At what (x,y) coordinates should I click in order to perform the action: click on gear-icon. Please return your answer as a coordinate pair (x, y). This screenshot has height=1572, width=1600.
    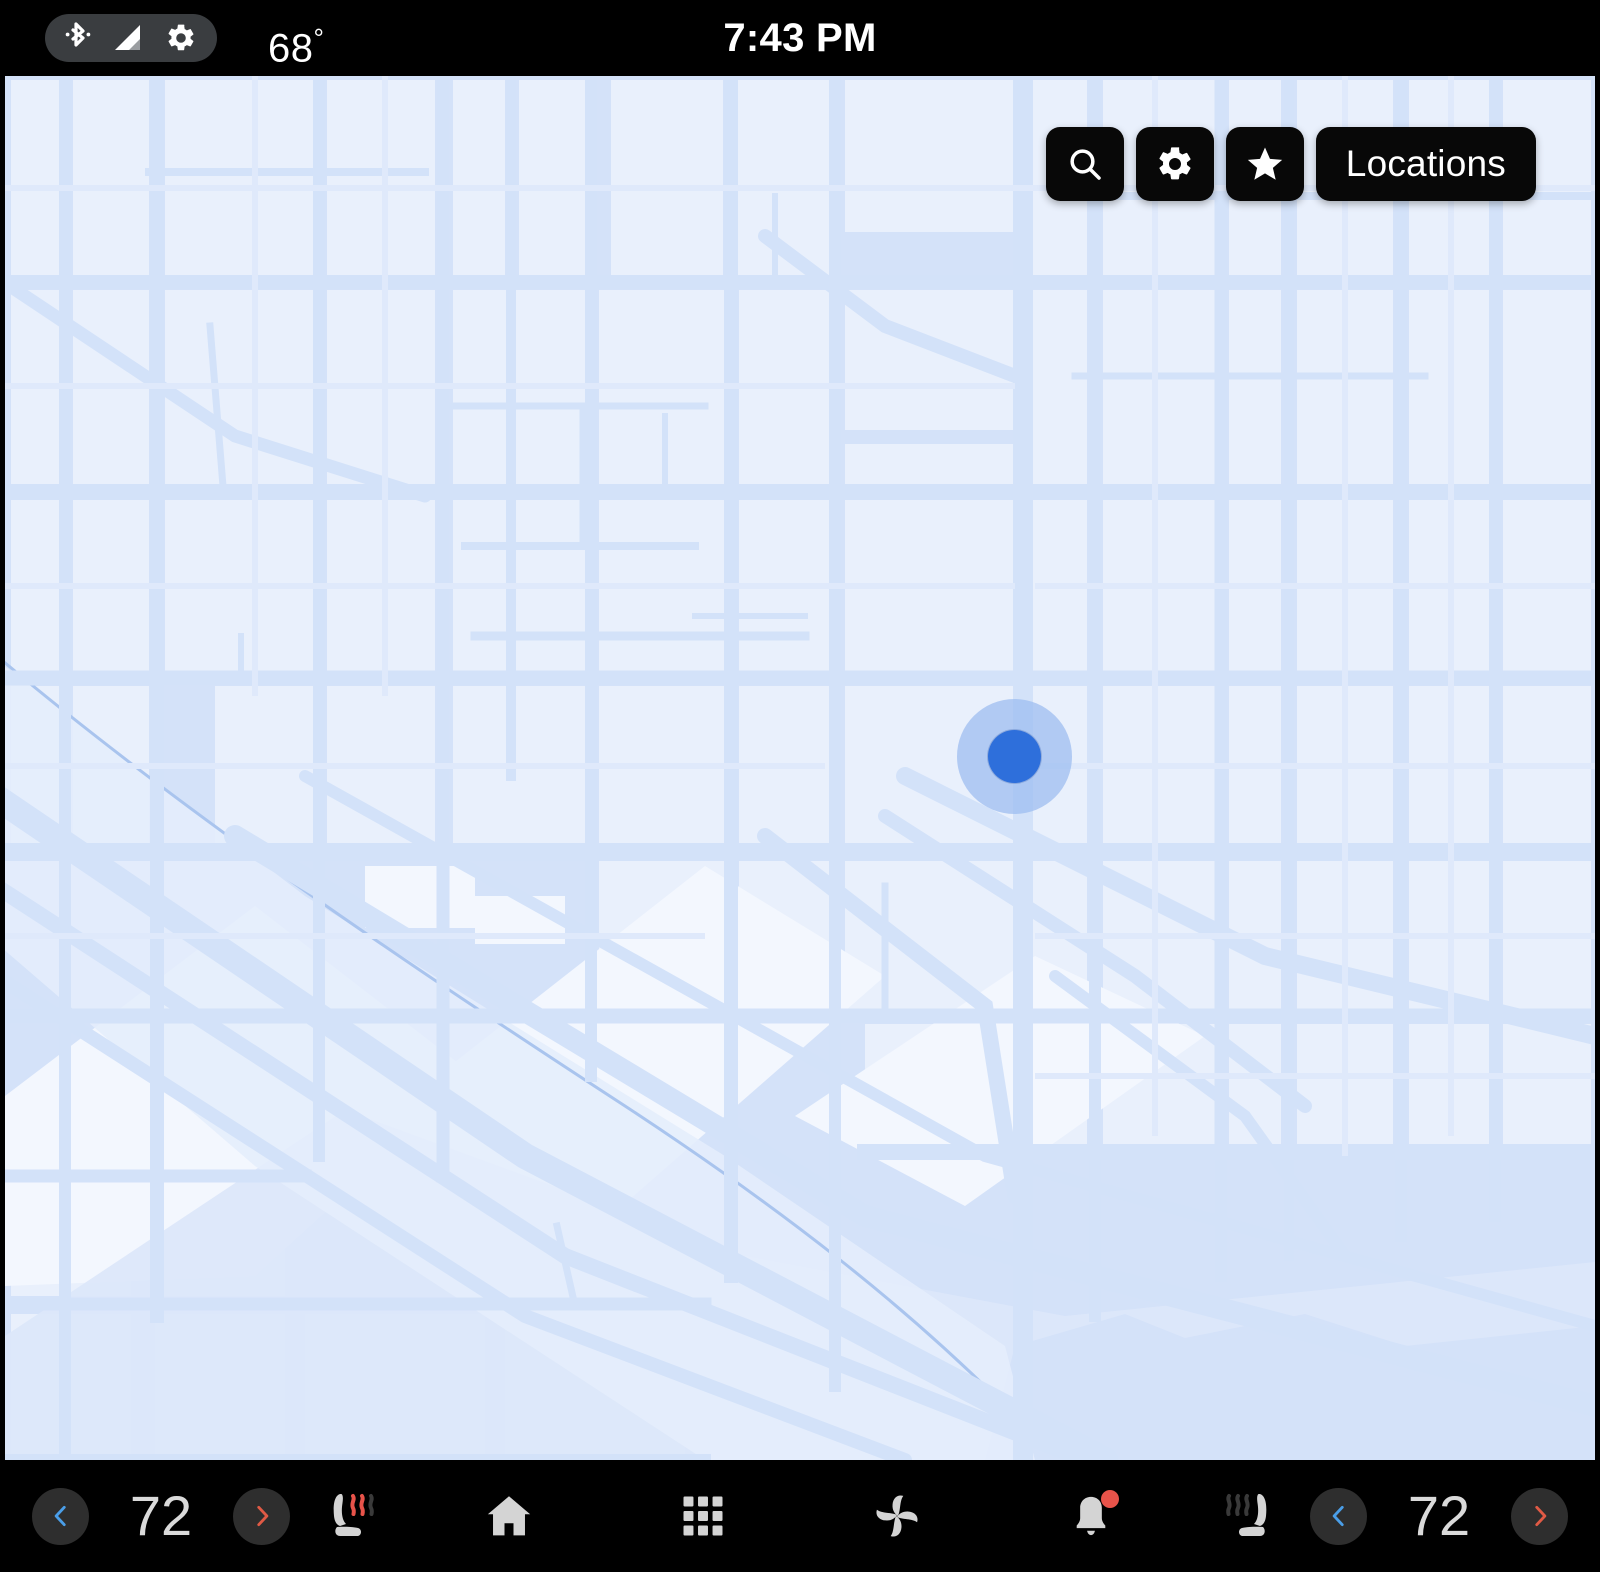
    Looking at the image, I should click on (1175, 164).